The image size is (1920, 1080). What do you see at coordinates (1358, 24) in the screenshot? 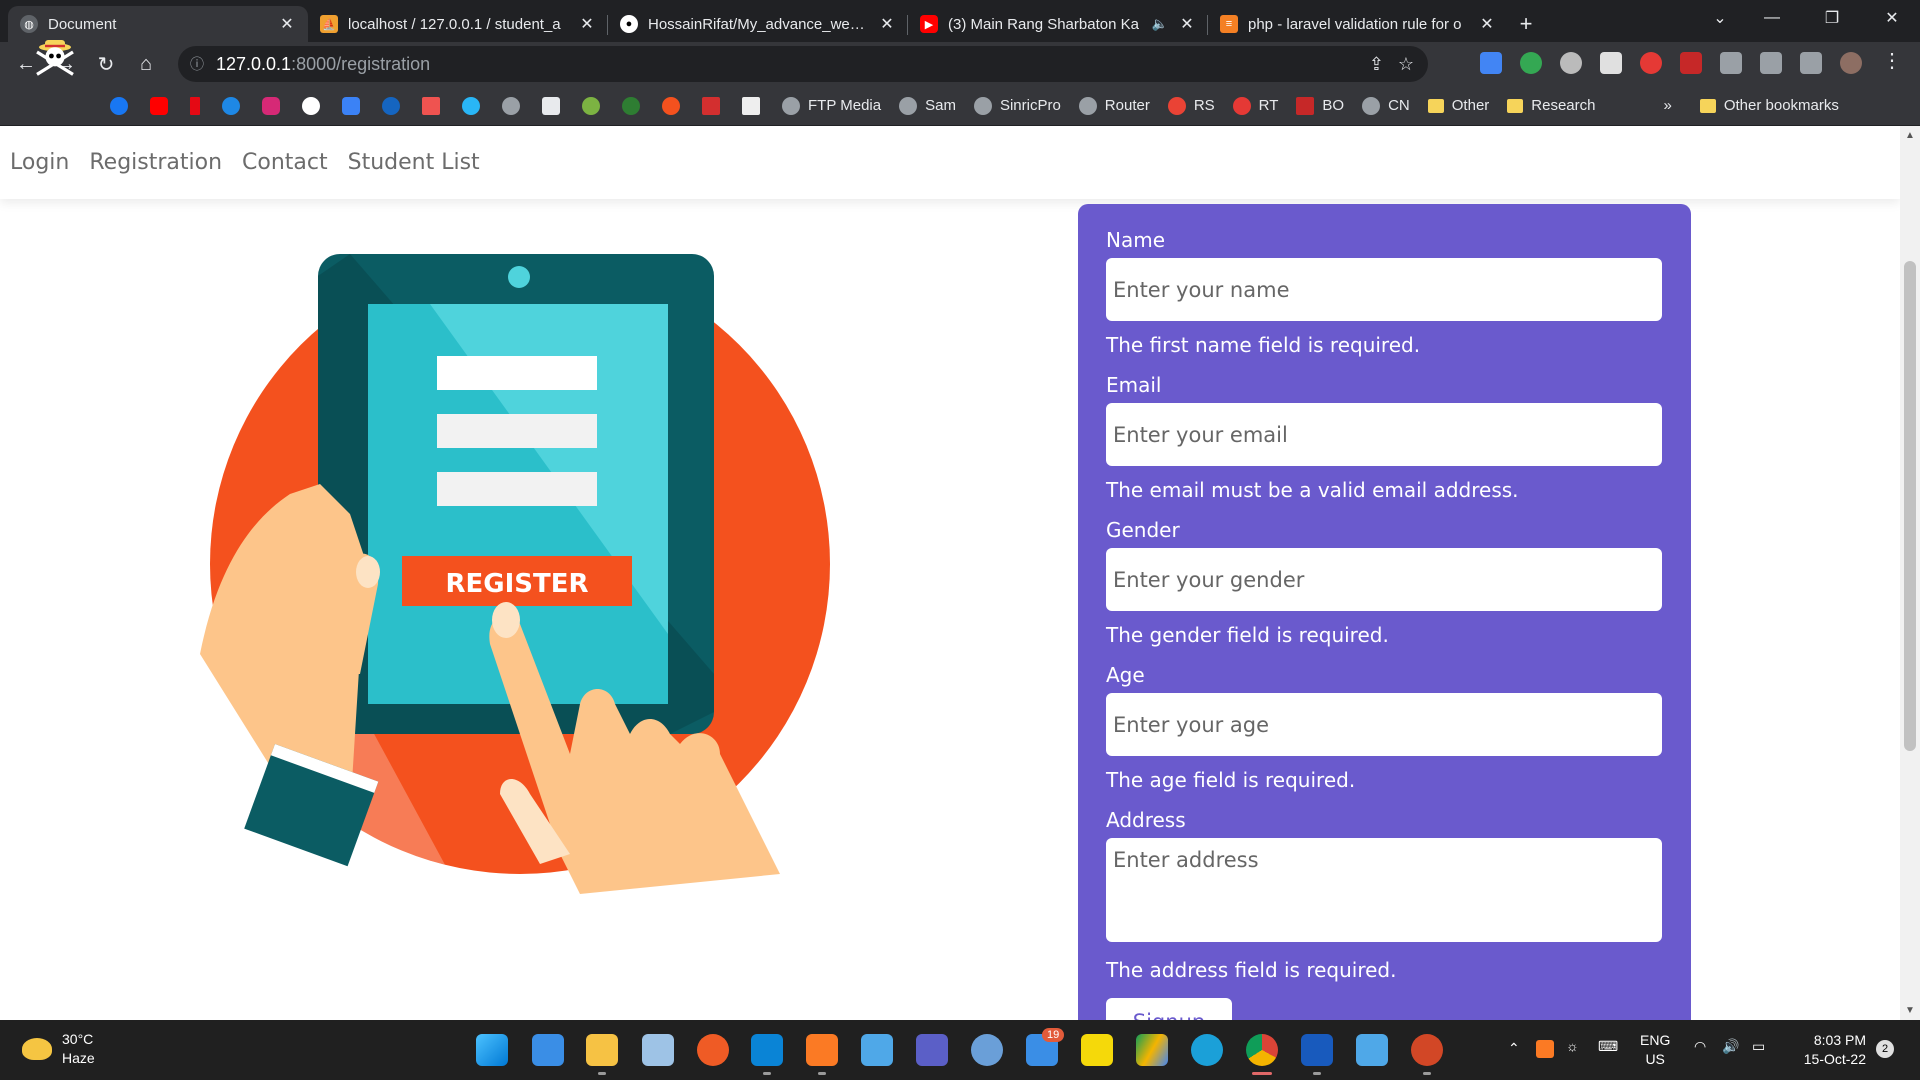
I see `tab-stackoverflow: ≡ php - laravel validation rule for o ✕` at bounding box center [1358, 24].